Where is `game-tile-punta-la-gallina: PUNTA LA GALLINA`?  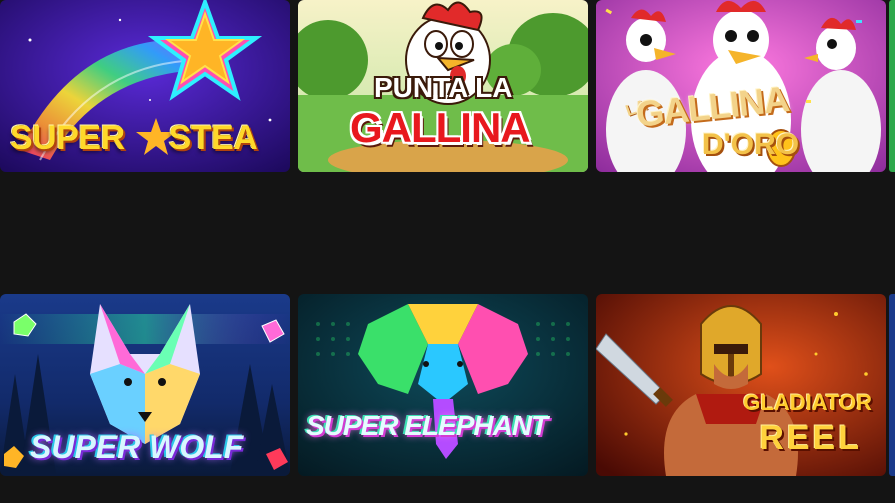
game-tile-punta-la-gallina: PUNTA LA GALLINA is located at coordinates (443, 86).